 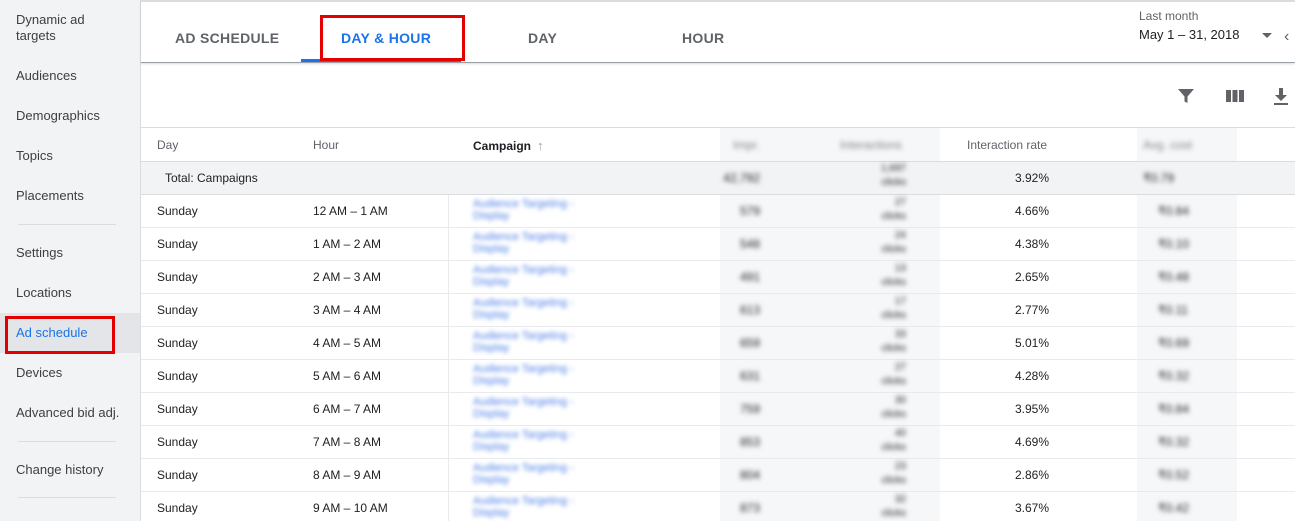 What do you see at coordinates (1281, 96) in the screenshot?
I see `download-icon` at bounding box center [1281, 96].